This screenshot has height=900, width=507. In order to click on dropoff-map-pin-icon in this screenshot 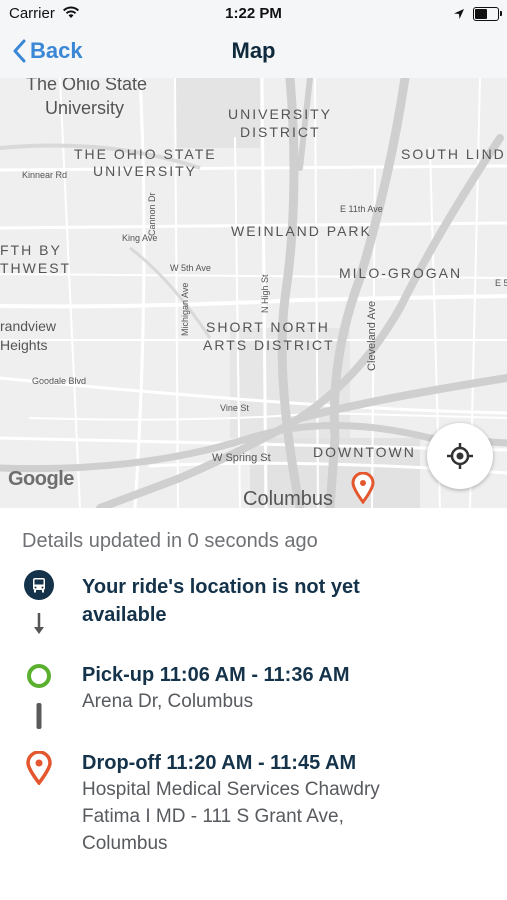, I will do `click(363, 489)`.